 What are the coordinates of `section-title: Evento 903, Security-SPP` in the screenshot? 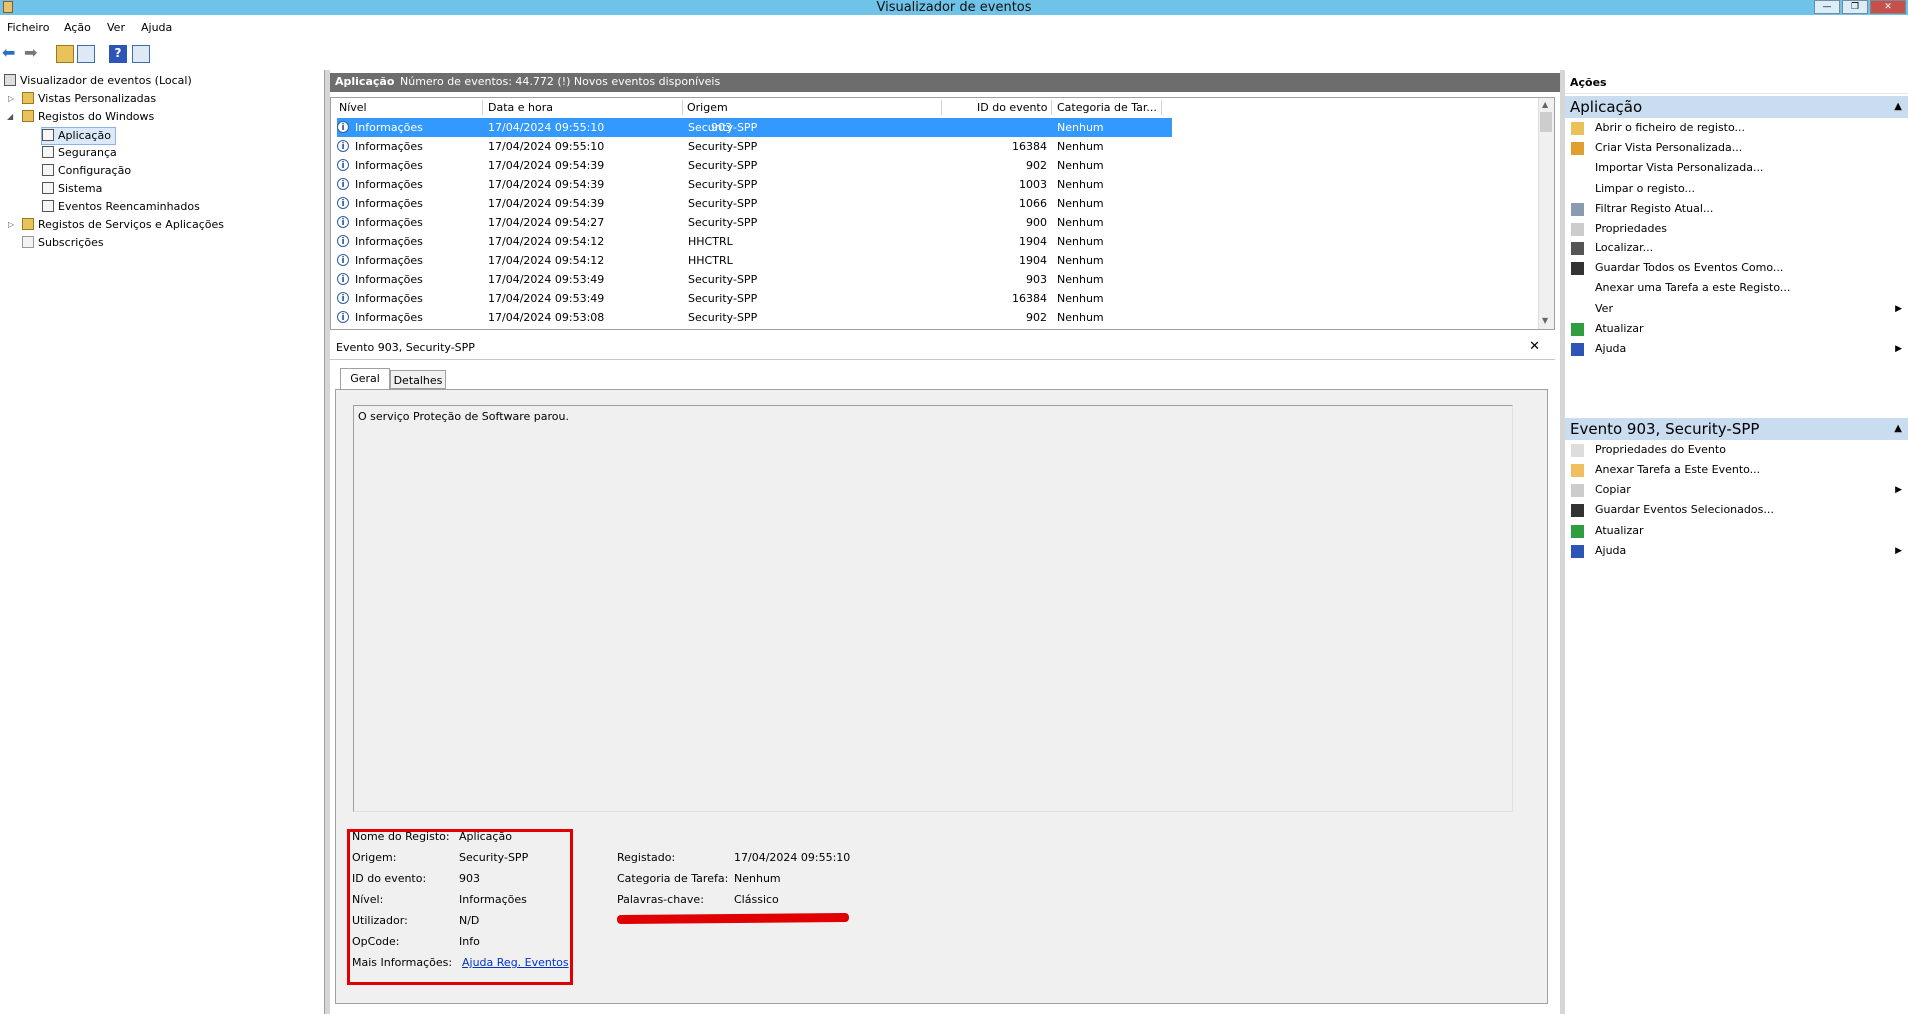 It's located at (1665, 429).